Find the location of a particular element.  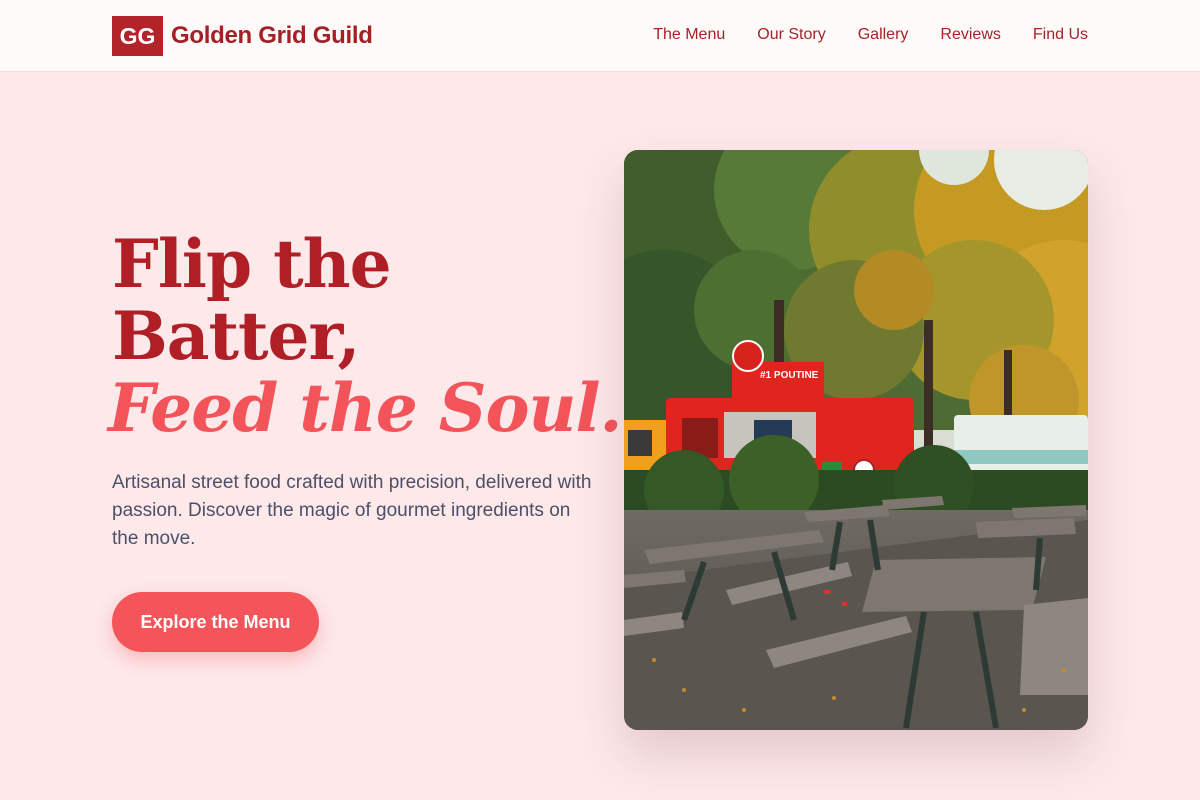

brand-logo-link: GG Golden Grid Guild is located at coordinates (242, 36).